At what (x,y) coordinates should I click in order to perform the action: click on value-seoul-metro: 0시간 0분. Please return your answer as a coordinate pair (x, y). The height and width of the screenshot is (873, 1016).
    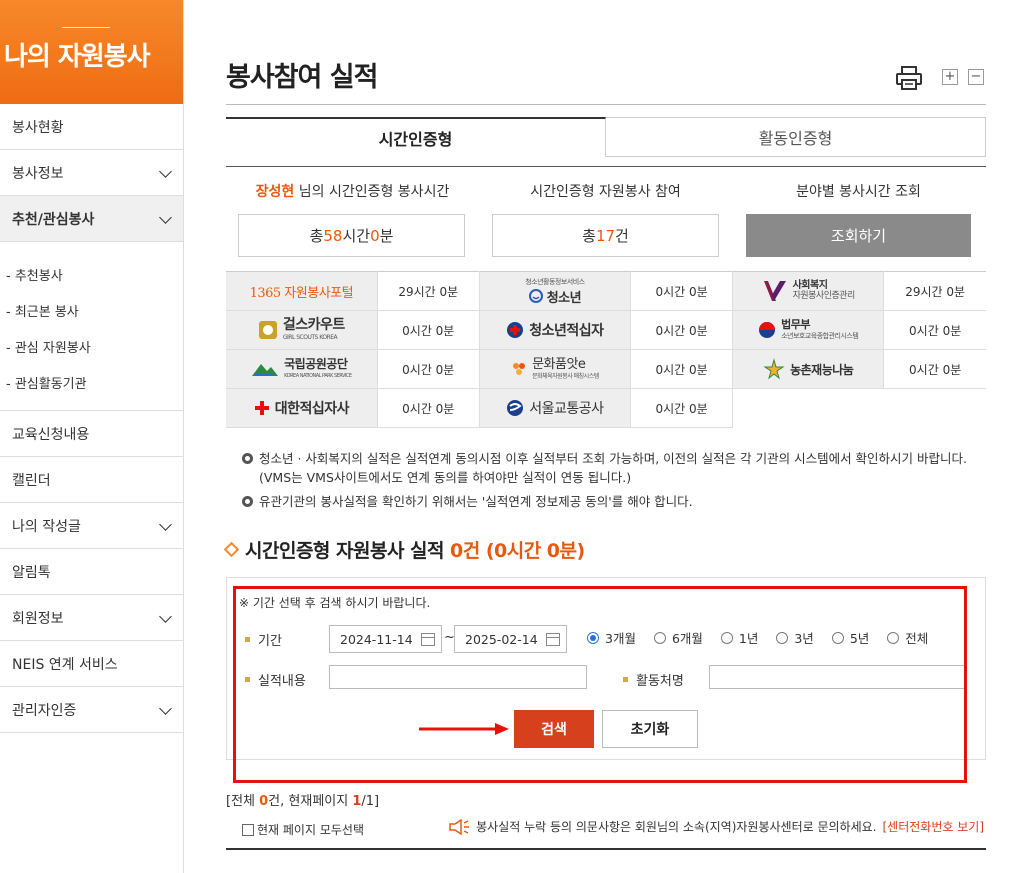
    Looking at the image, I should click on (682, 408).